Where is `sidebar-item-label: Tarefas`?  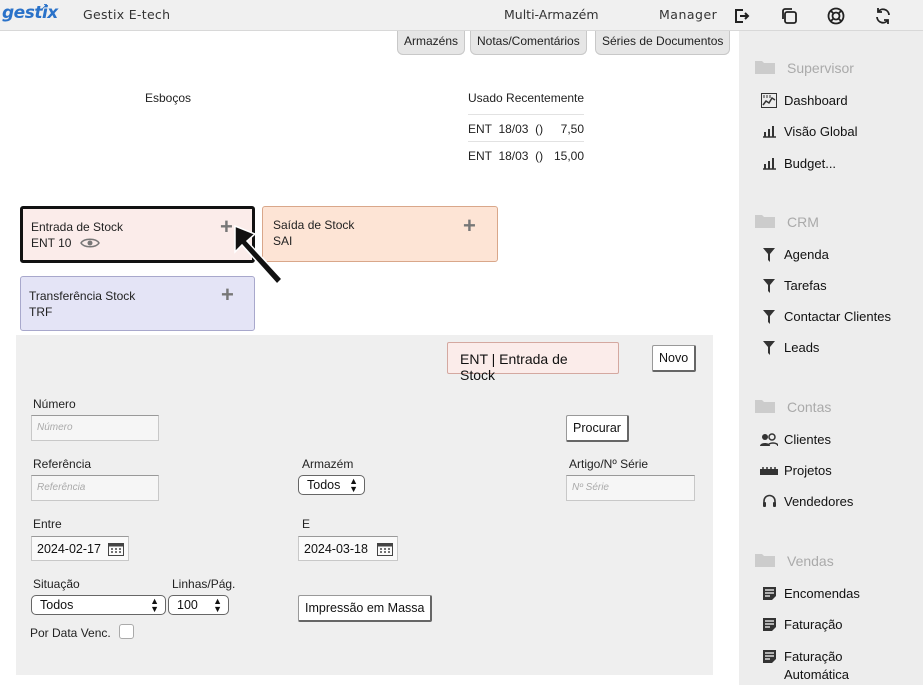
sidebar-item-label: Tarefas is located at coordinates (805, 285).